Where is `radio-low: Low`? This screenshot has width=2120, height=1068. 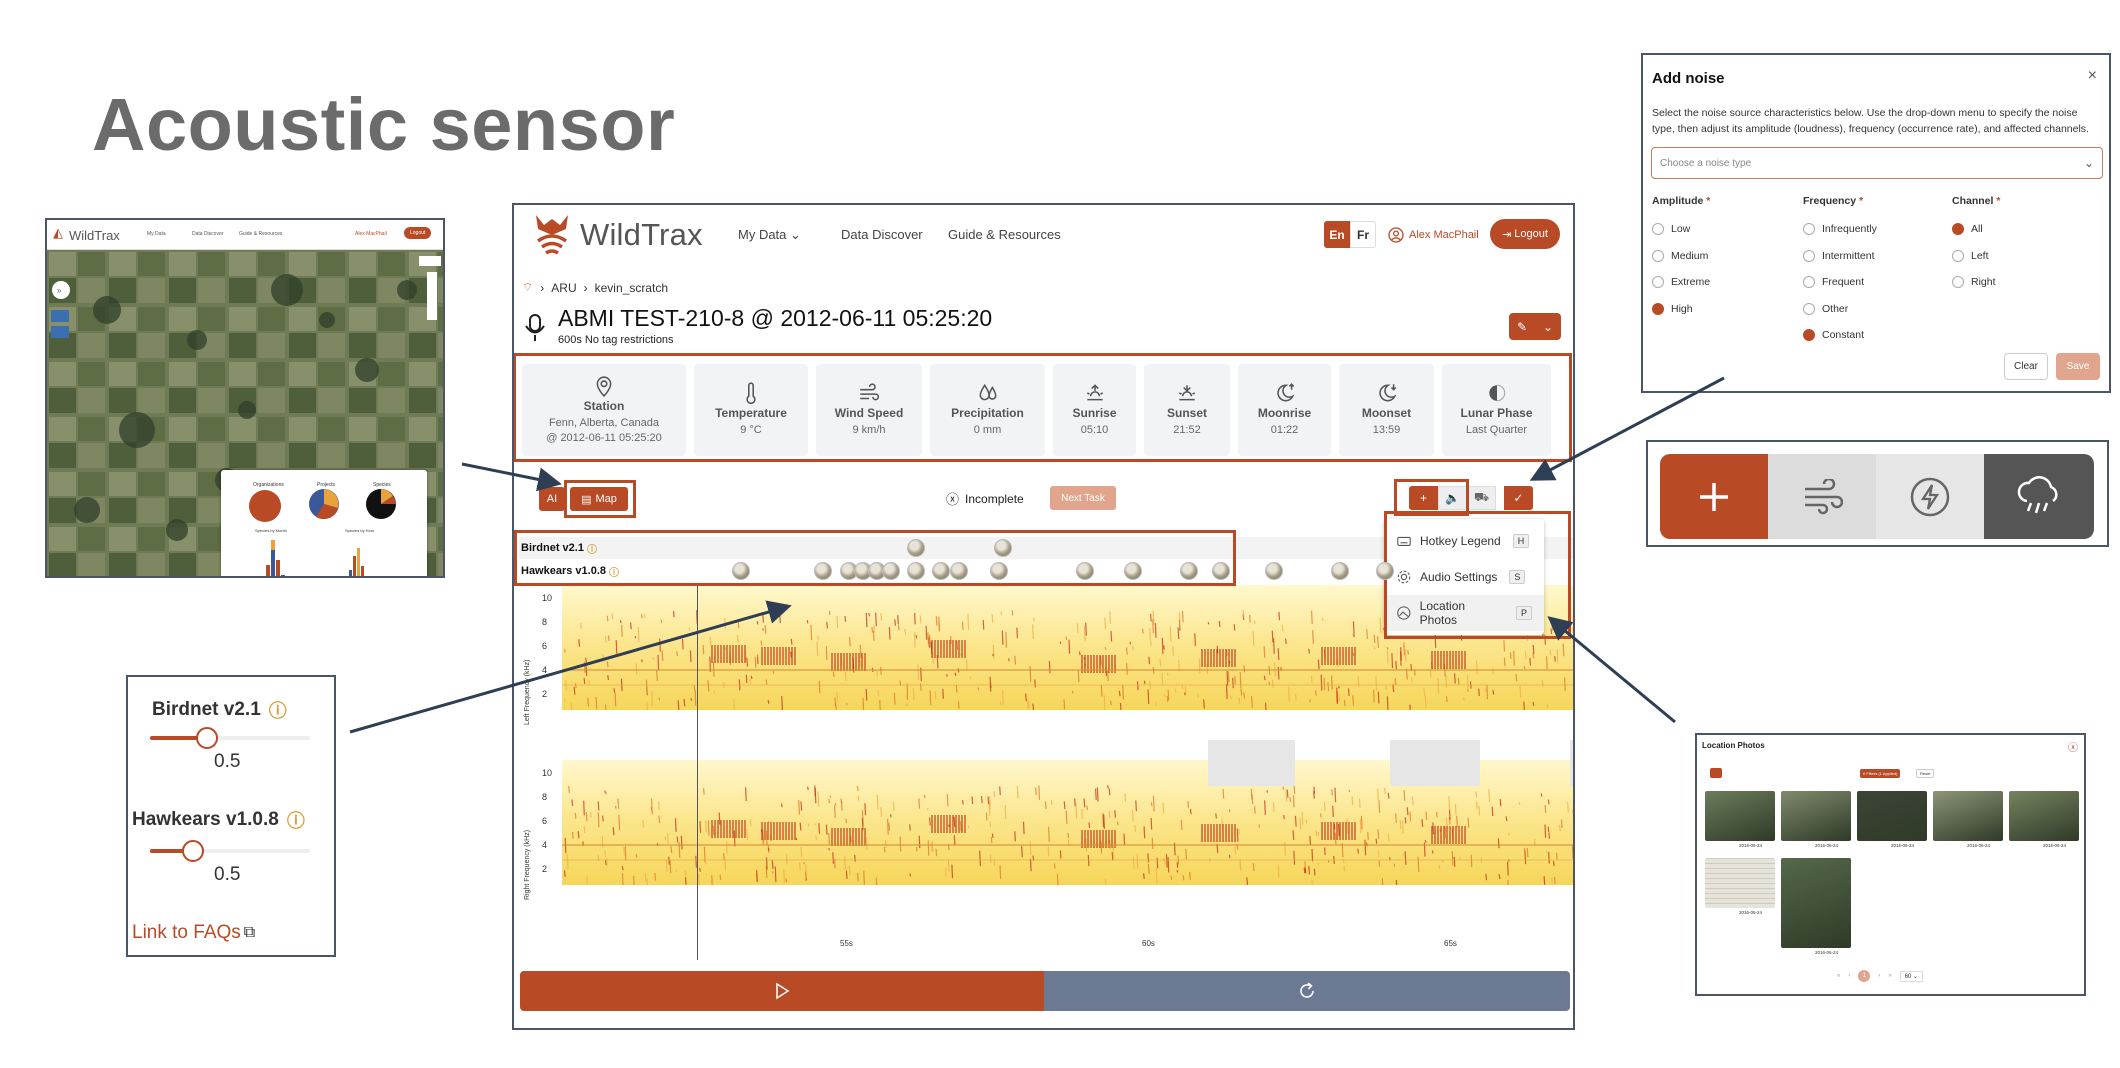
radio-low: Low is located at coordinates (1681, 229).